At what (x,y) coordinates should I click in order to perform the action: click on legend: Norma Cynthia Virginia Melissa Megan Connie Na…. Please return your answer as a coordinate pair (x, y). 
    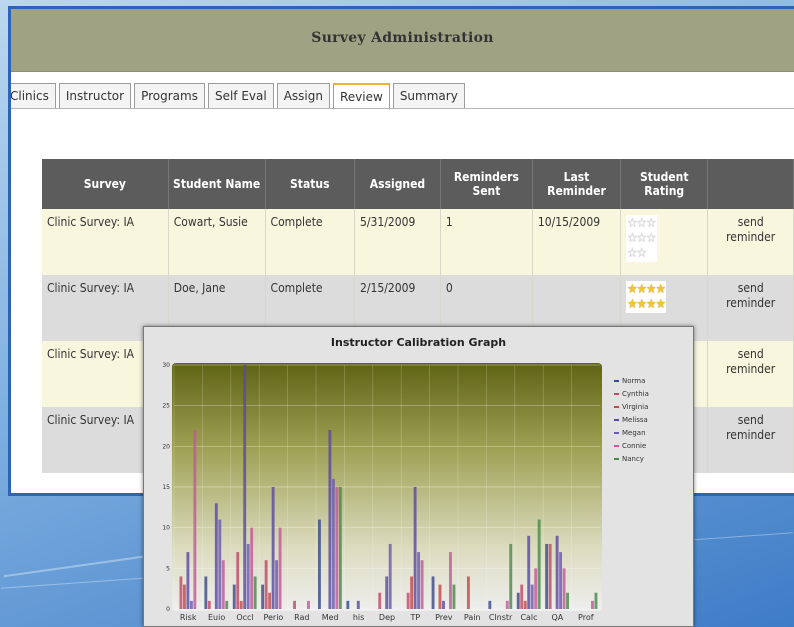
    Looking at the image, I should click on (631, 420).